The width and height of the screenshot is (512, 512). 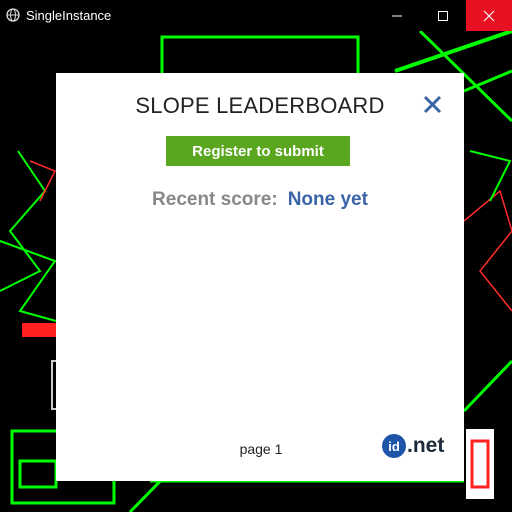 I want to click on leaderboard-title: SLOPE LEADERBOARD, so click(x=260, y=105).